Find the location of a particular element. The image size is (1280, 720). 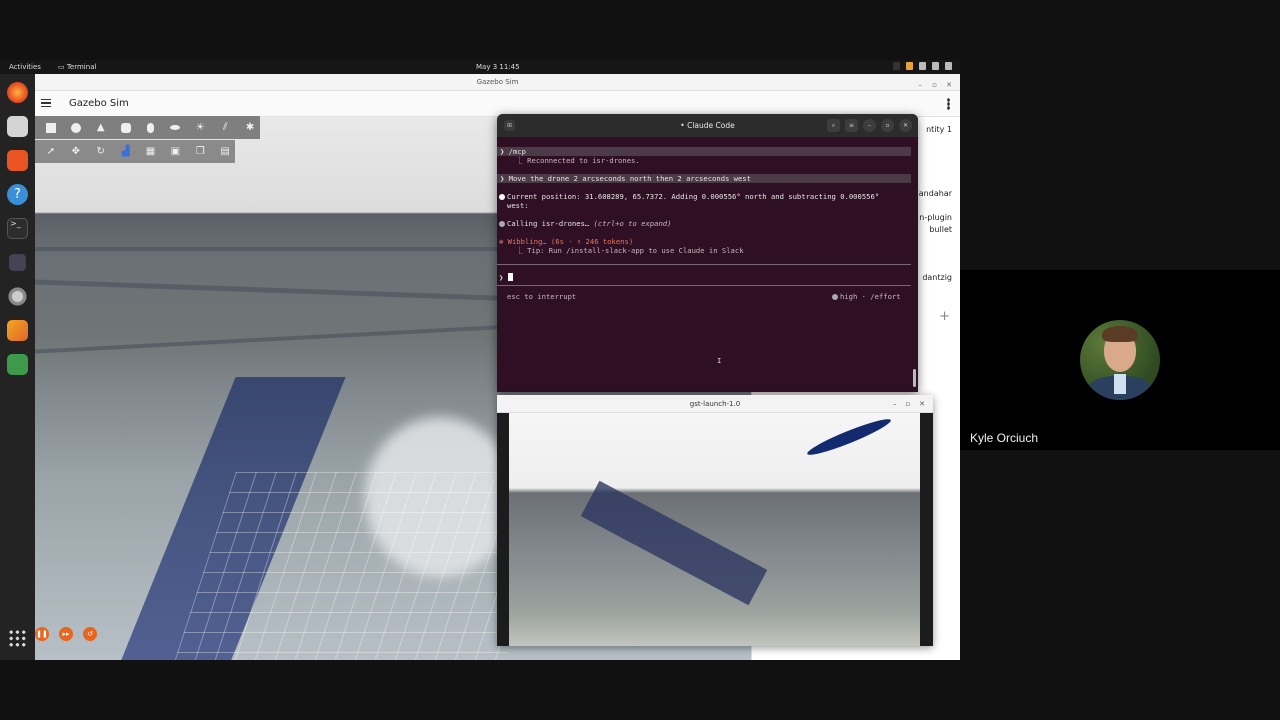

participant-tile: Kyle Orciuch is located at coordinates (1120, 360).